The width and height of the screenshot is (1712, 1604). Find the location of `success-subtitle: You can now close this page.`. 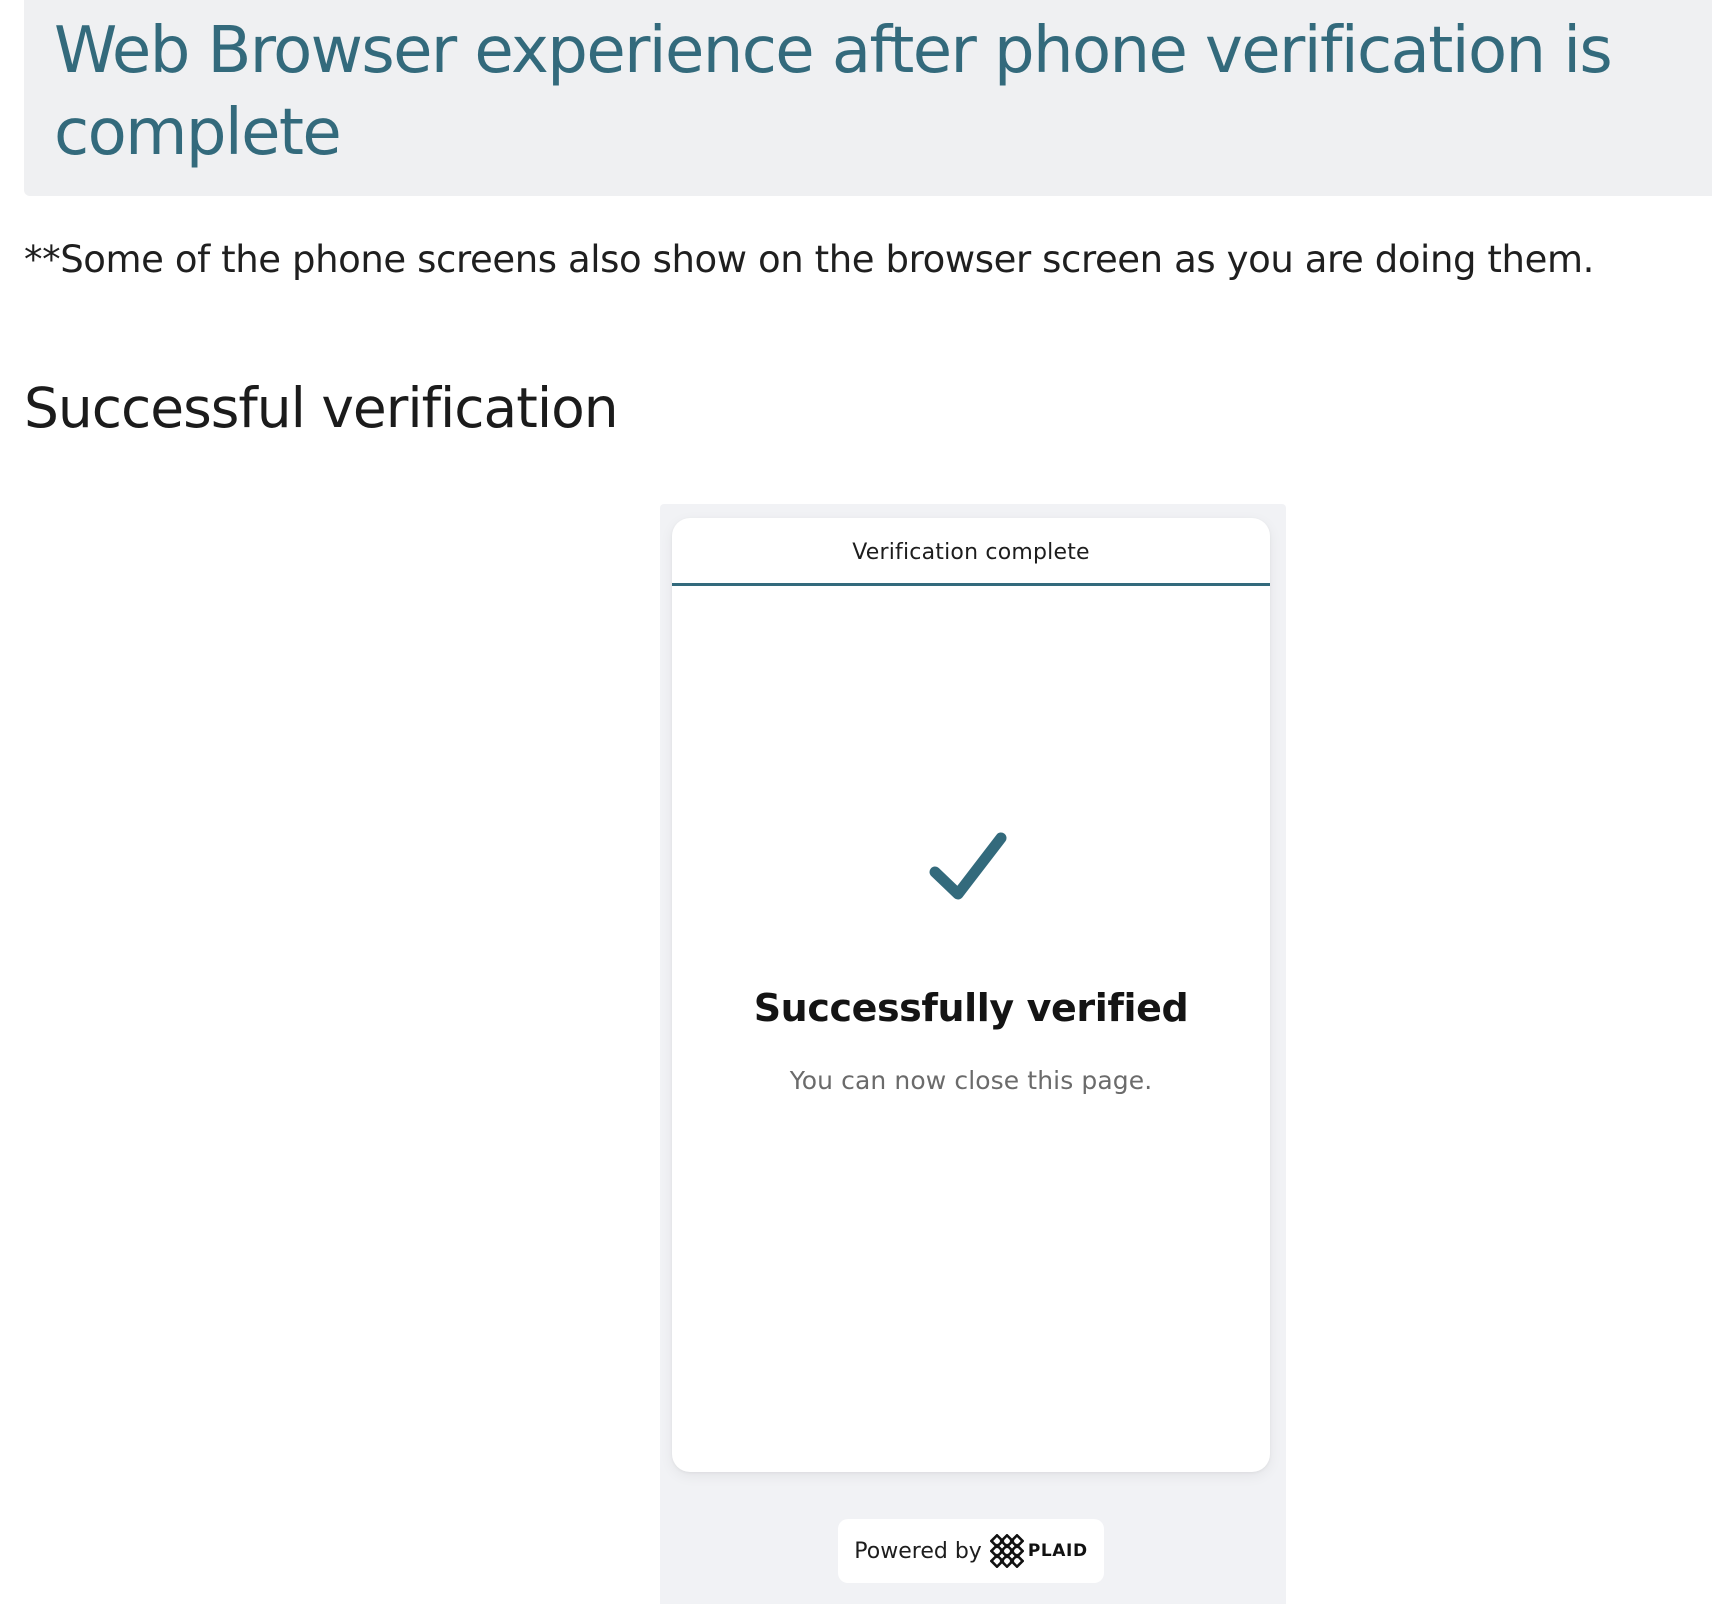

success-subtitle: You can now close this page. is located at coordinates (971, 1080).